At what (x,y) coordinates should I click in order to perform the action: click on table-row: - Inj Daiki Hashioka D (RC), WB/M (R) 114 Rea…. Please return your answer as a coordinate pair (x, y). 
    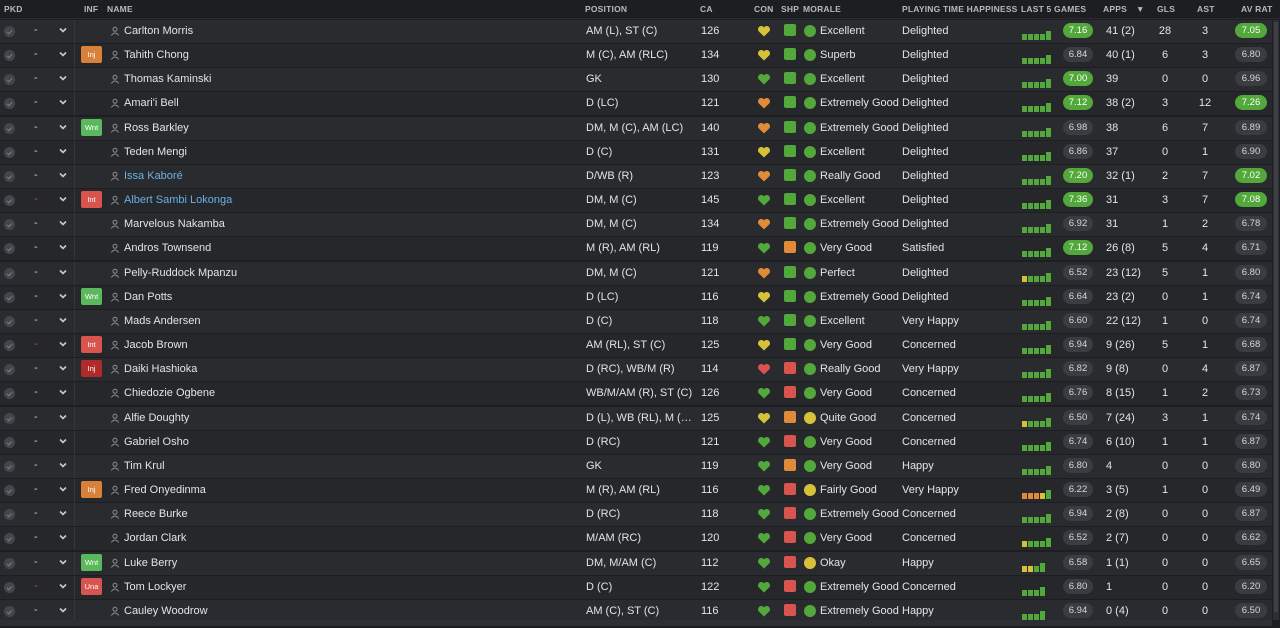
    Looking at the image, I should click on (636, 370).